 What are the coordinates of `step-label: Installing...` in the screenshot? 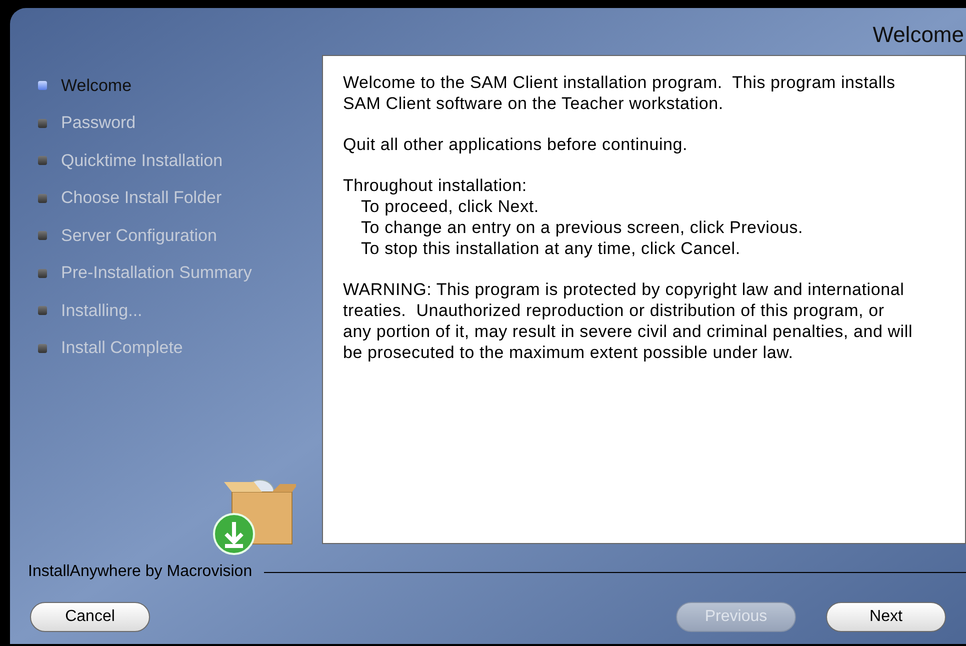 It's located at (101, 311).